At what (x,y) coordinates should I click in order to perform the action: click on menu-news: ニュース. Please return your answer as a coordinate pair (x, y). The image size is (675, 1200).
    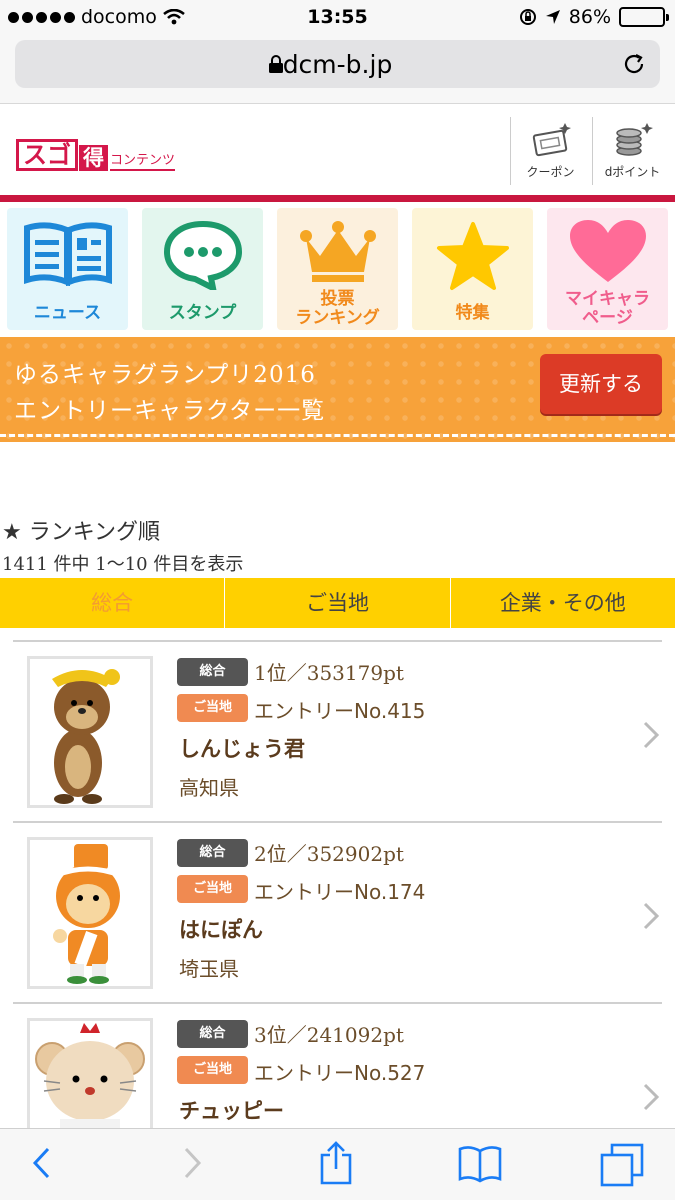
    Looking at the image, I should click on (67, 269).